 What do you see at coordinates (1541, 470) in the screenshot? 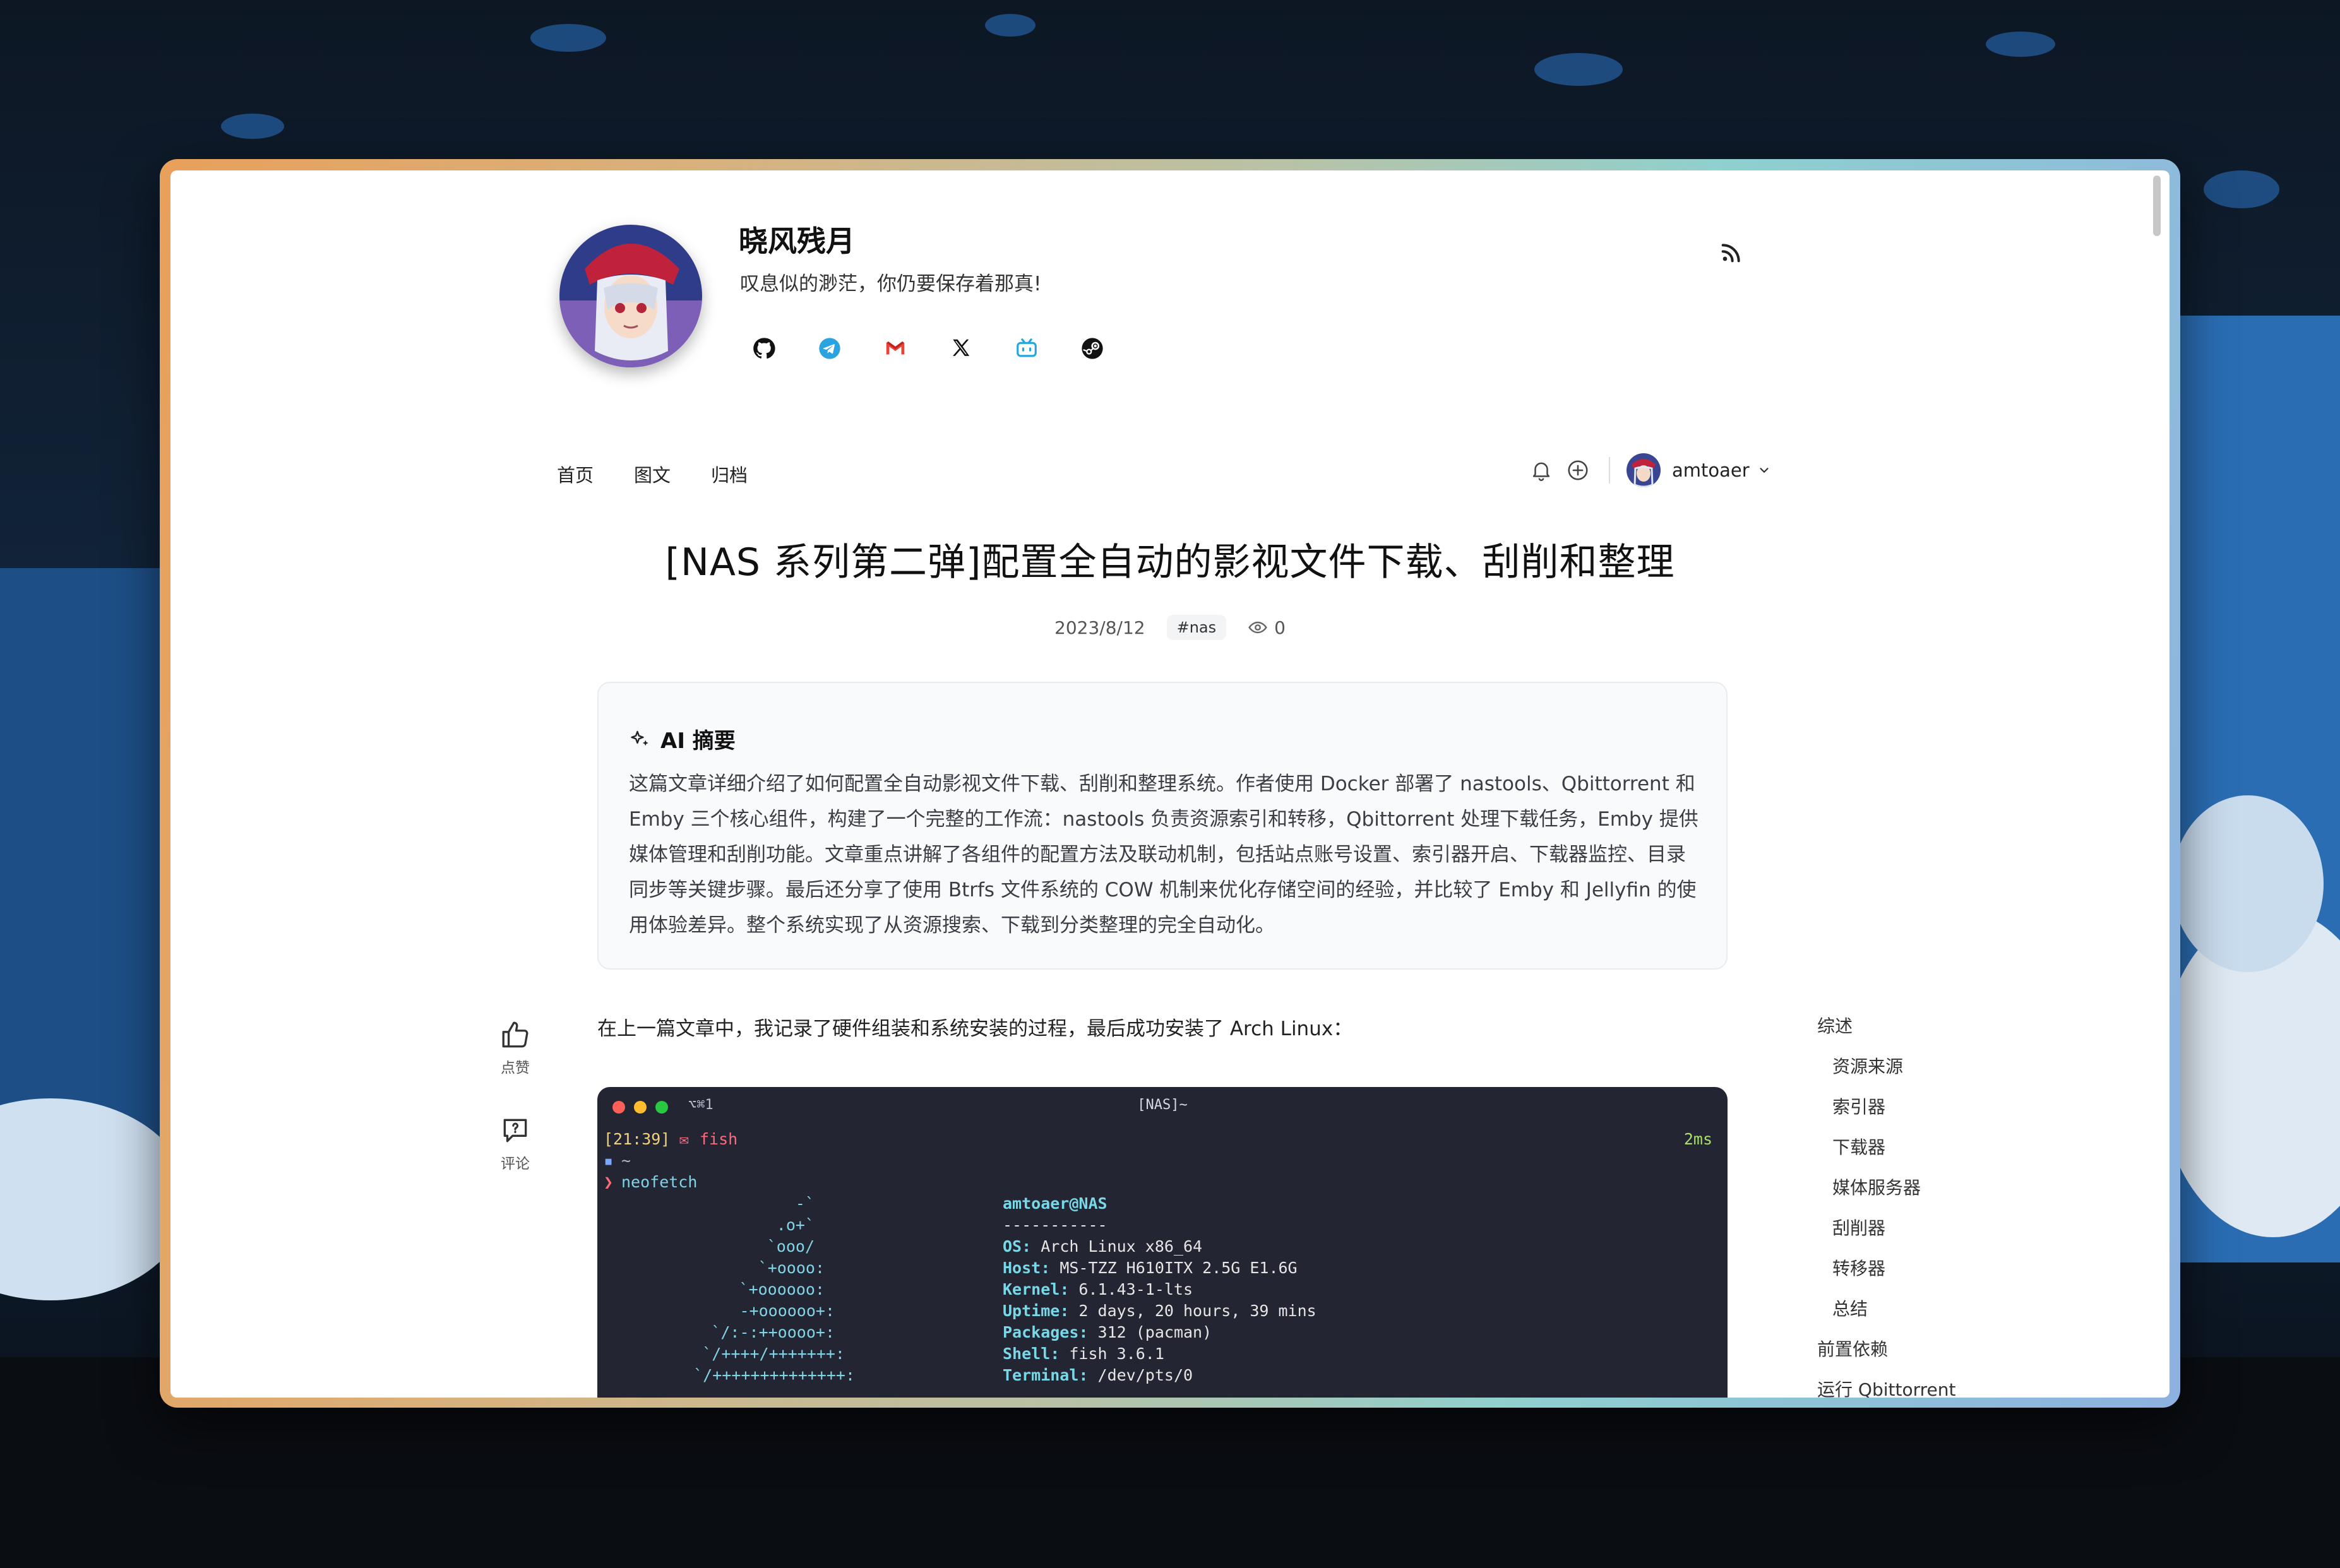
I see `bell-icon` at bounding box center [1541, 470].